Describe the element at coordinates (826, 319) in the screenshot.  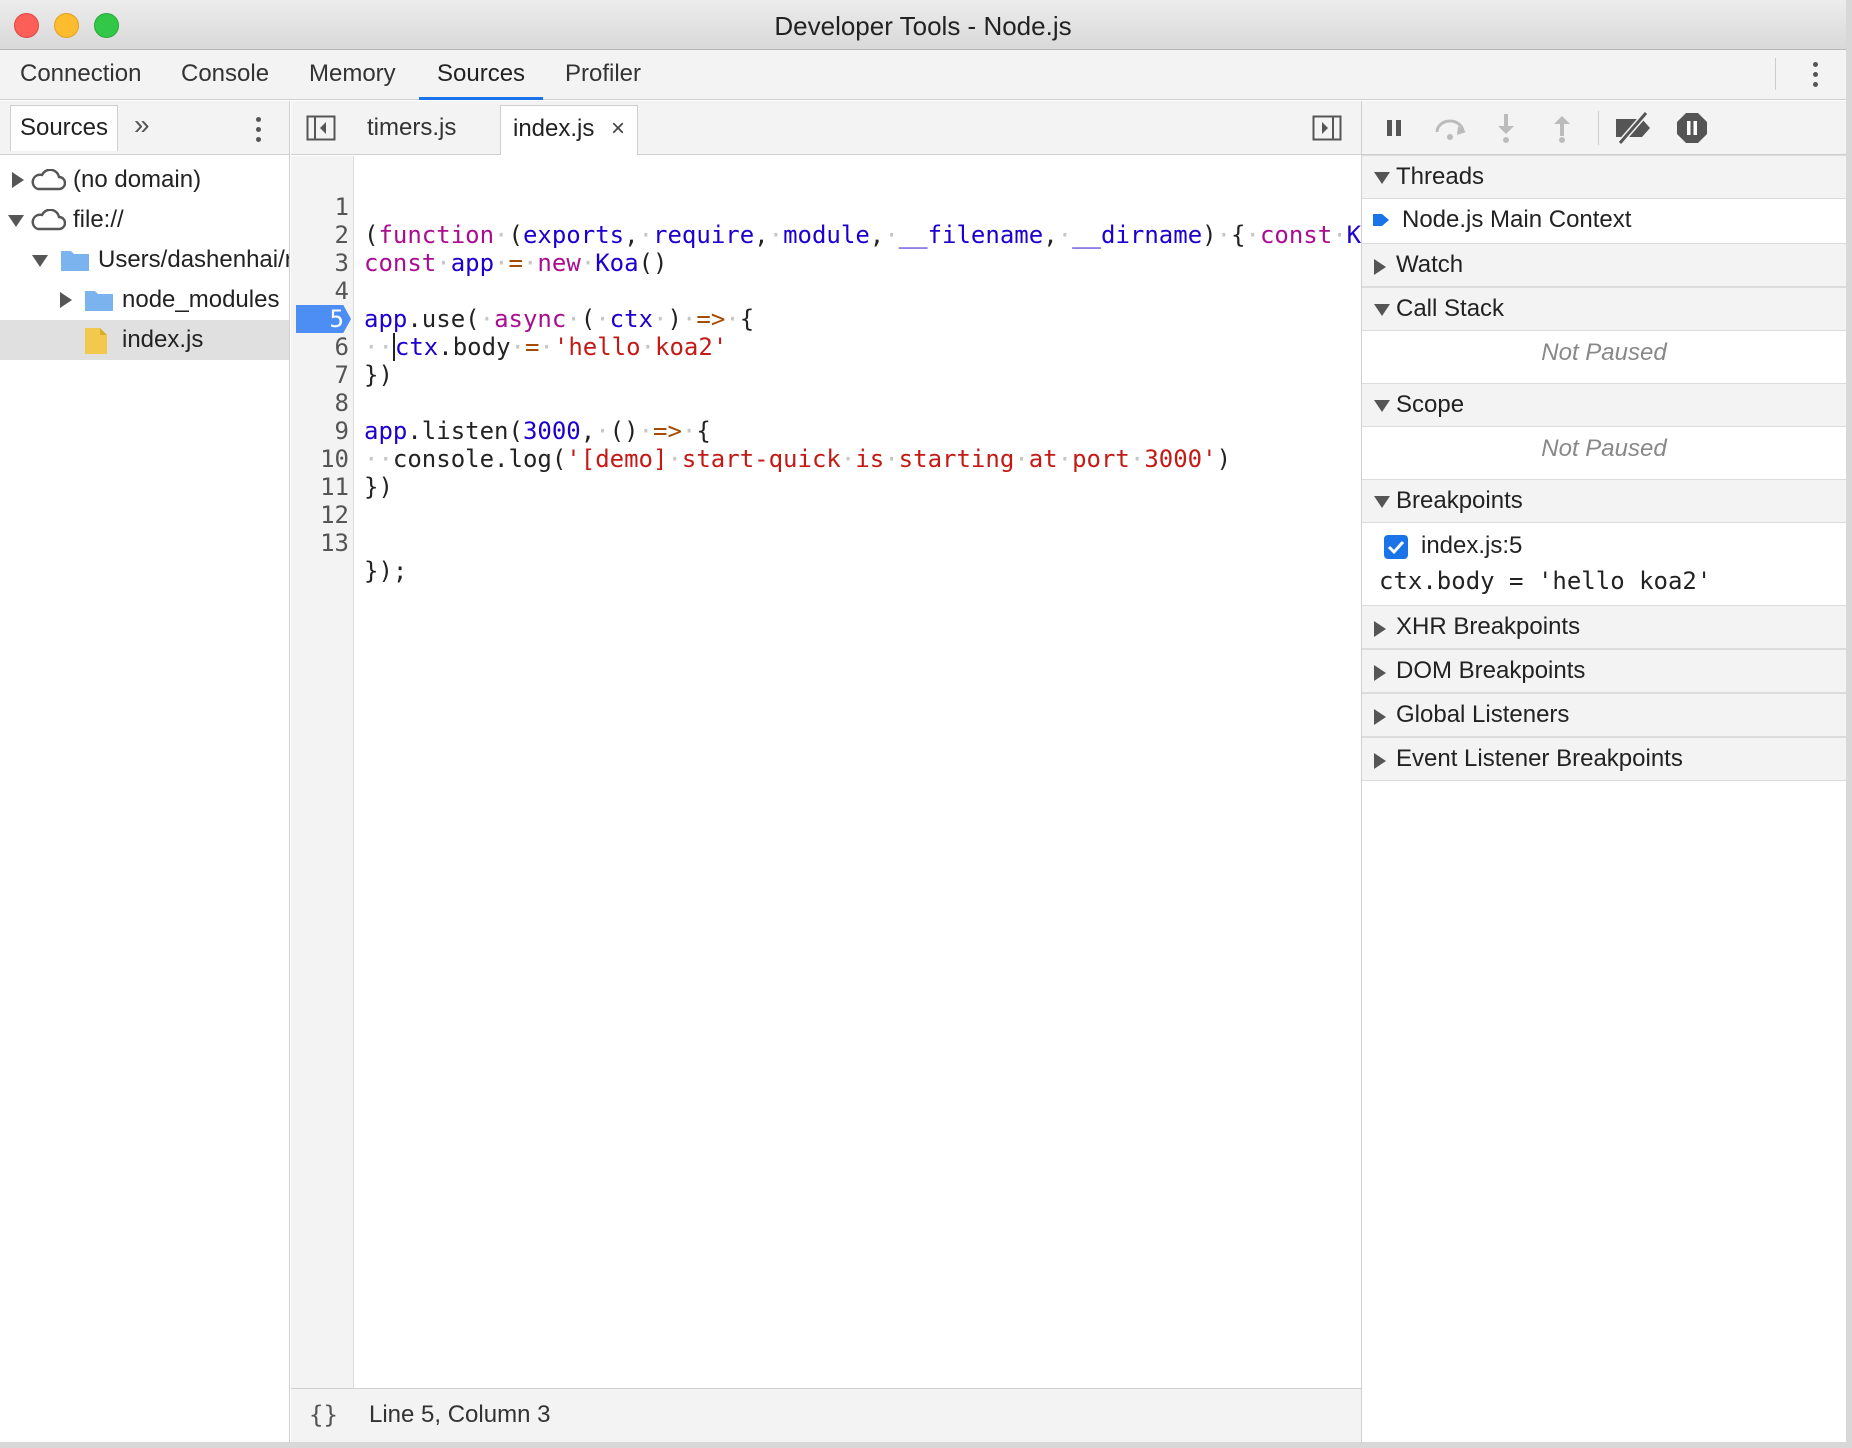
I see `code-line-breakpoint: 5 ··ctx.body·=·'hello·koa2'` at that location.